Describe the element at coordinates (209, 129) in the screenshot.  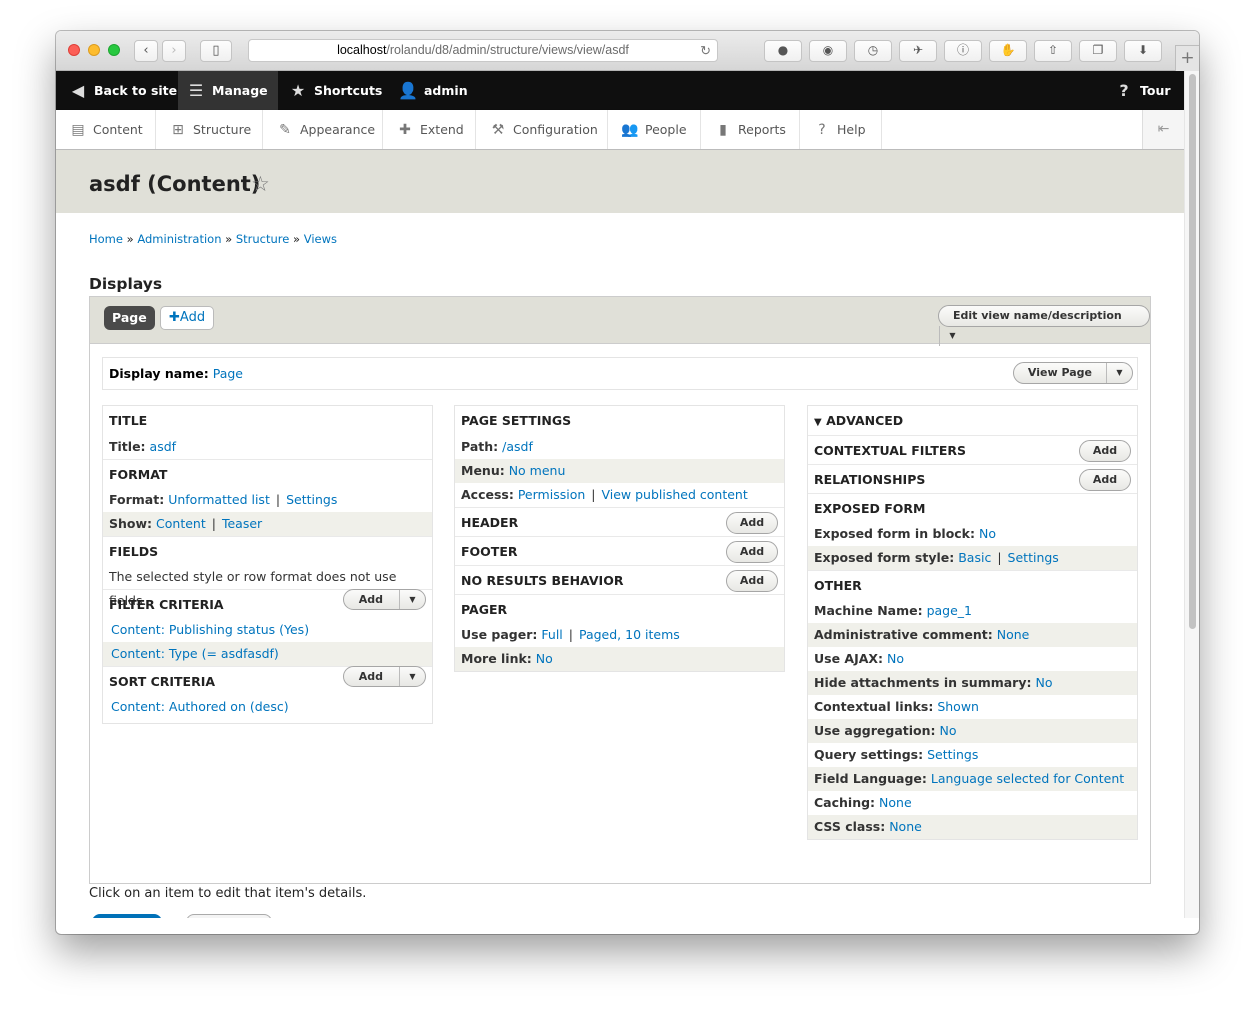
I see `tray-item-structure: ⊞ Structure` at that location.